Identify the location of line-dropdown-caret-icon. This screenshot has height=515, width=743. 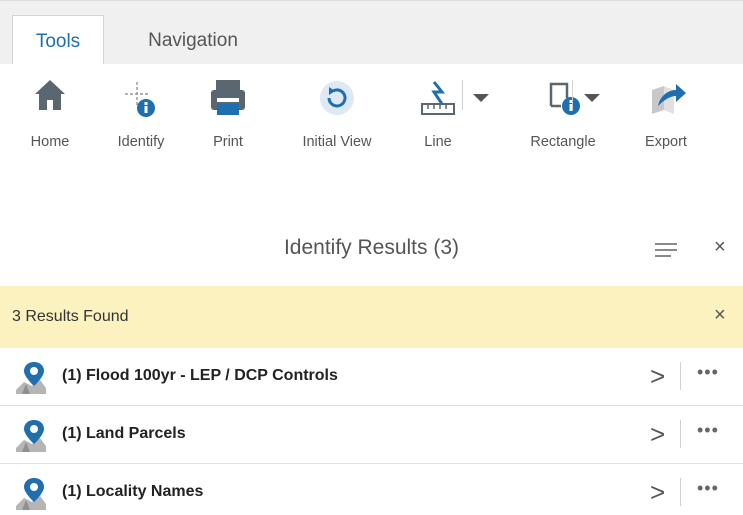
(481, 98).